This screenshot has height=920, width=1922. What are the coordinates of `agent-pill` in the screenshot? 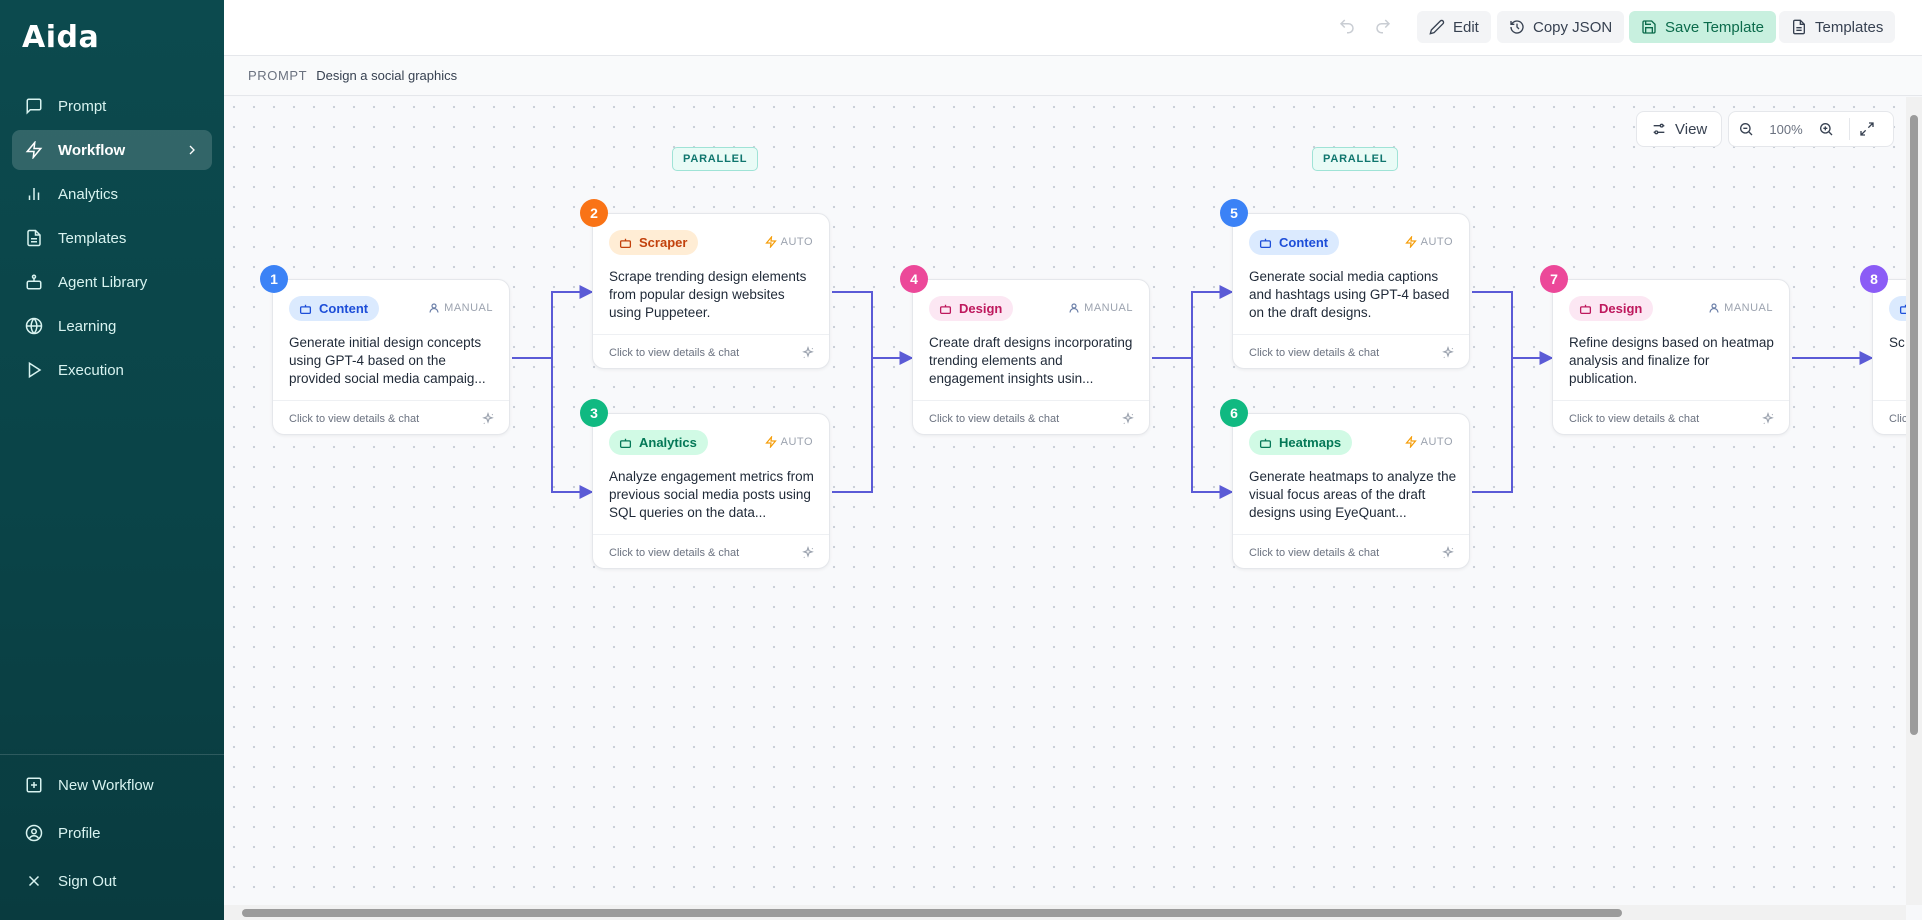 It's located at (1897, 308).